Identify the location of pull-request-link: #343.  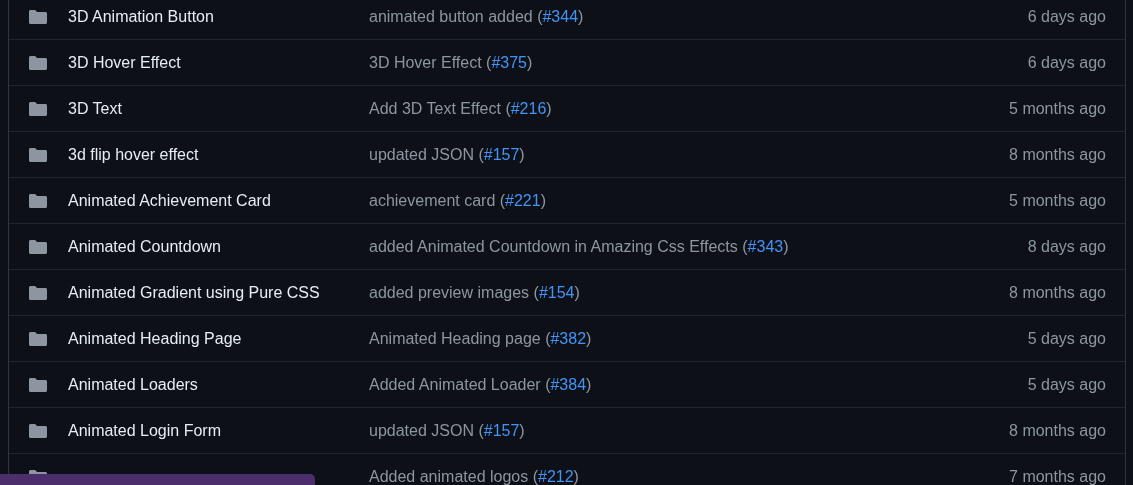
(765, 246).